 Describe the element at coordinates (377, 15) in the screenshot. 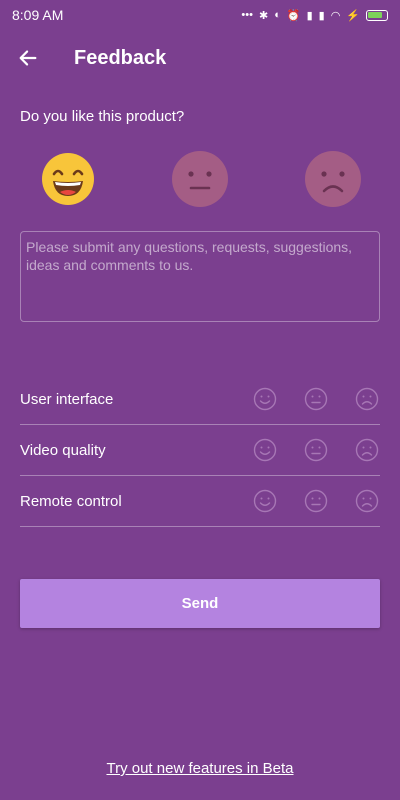

I see `battery-icon` at that location.